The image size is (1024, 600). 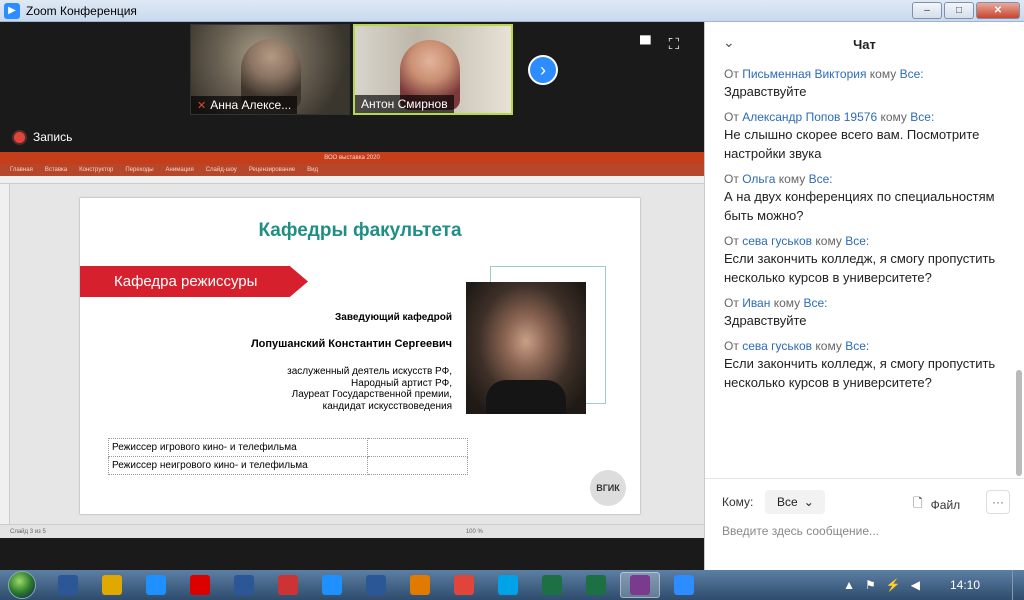 What do you see at coordinates (332, 585) in the screenshot?
I see `taskbar-chrome-icon` at bounding box center [332, 585].